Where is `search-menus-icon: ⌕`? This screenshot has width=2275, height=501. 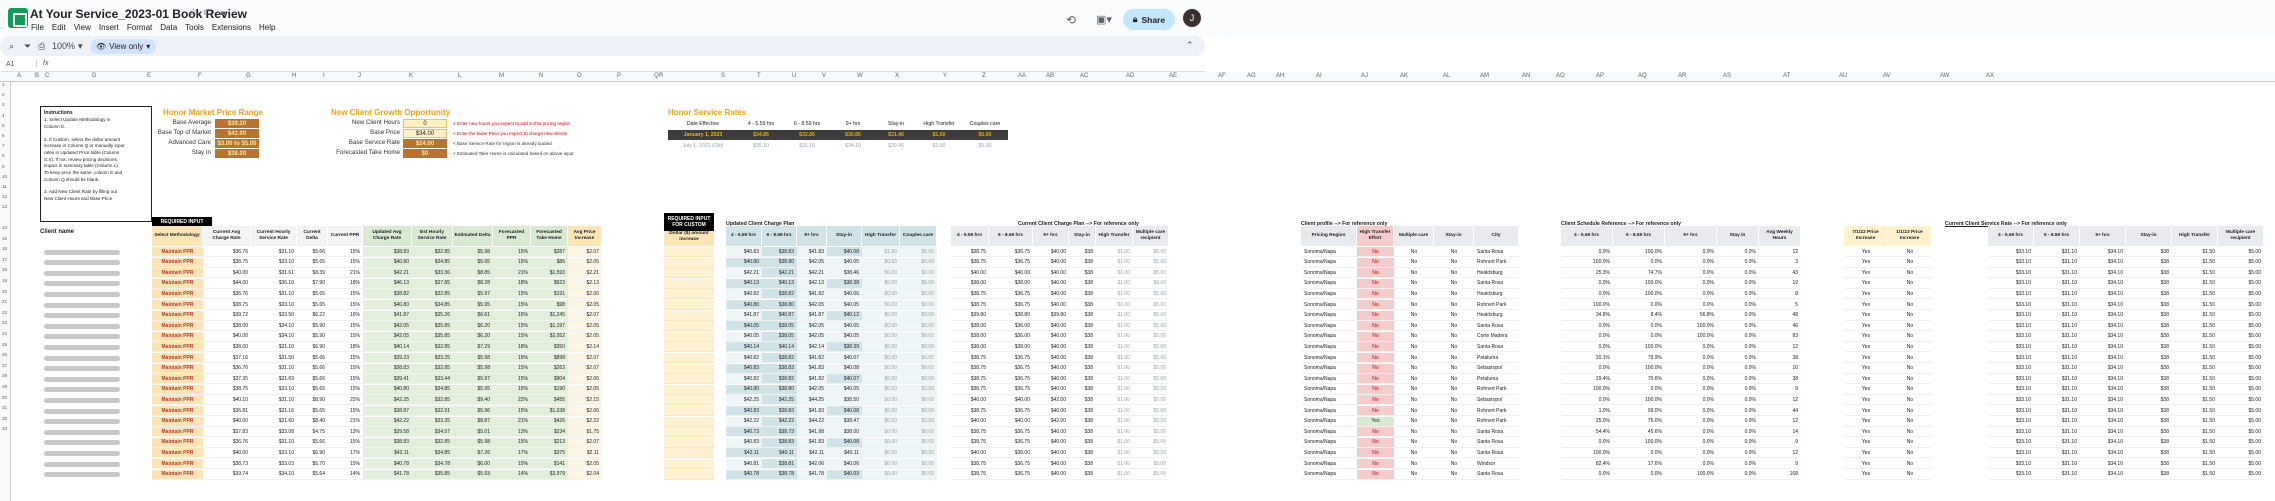
search-menus-icon: ⌕ is located at coordinates (11, 46).